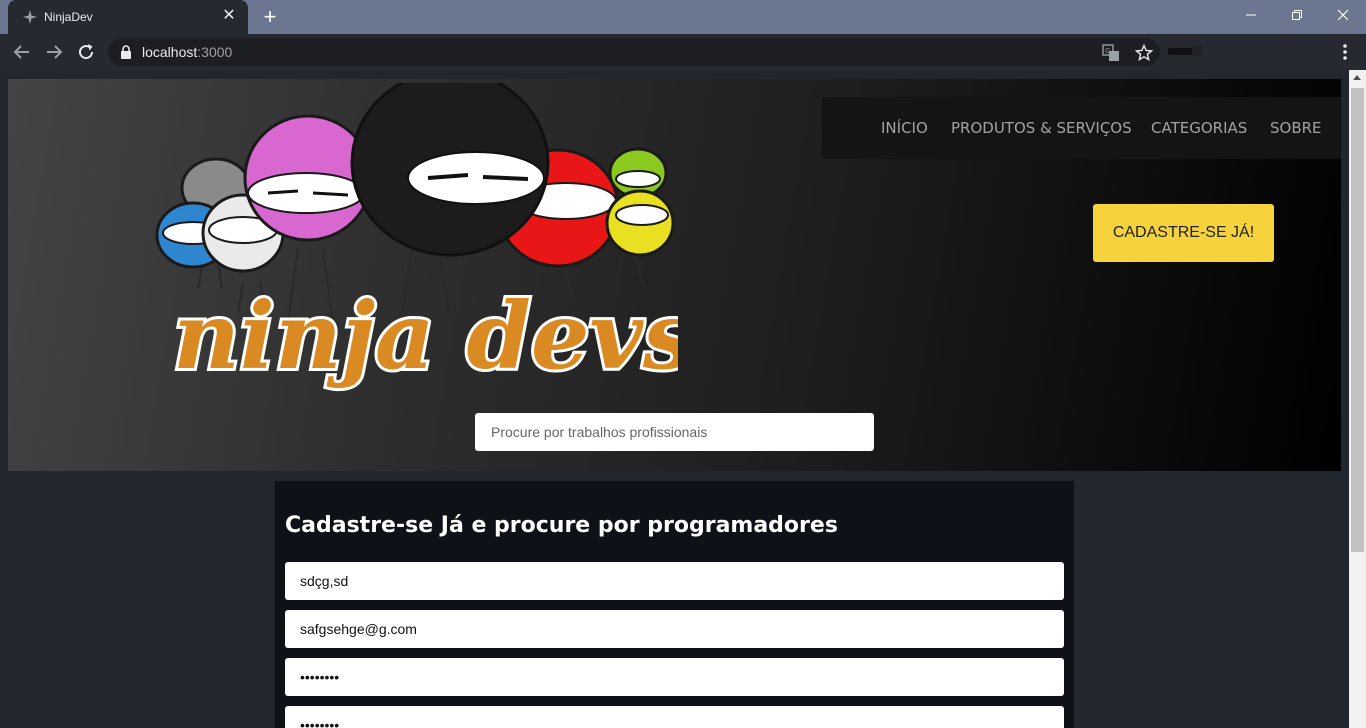 This screenshot has width=1366, height=728. What do you see at coordinates (68, 17) in the screenshot?
I see `tab-title: NinjaDev` at bounding box center [68, 17].